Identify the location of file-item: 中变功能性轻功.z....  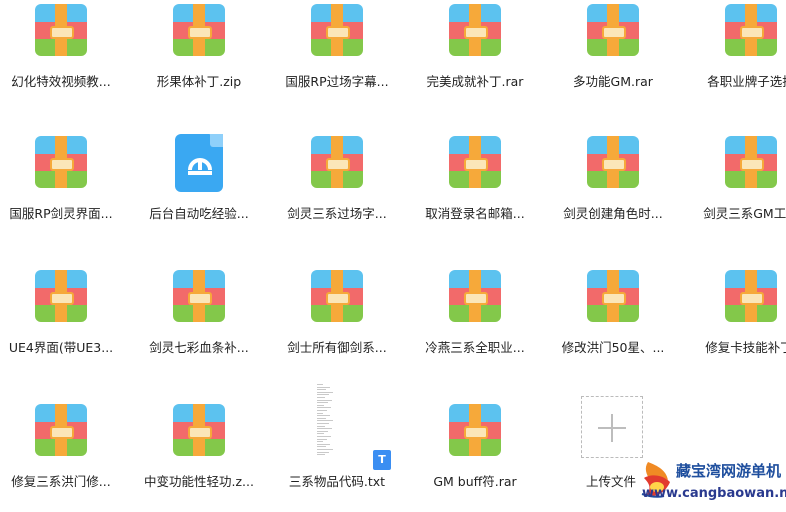
(199, 457).